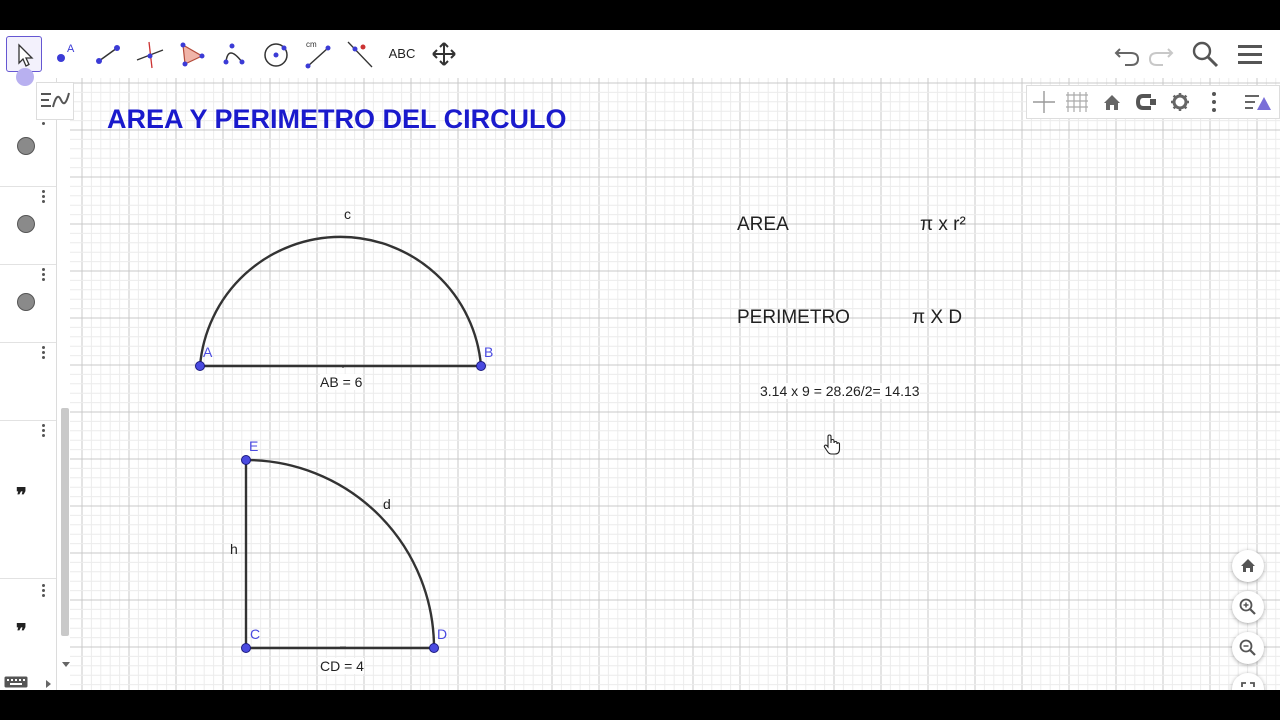 The image size is (1280, 720). I want to click on point-a, so click(200, 366).